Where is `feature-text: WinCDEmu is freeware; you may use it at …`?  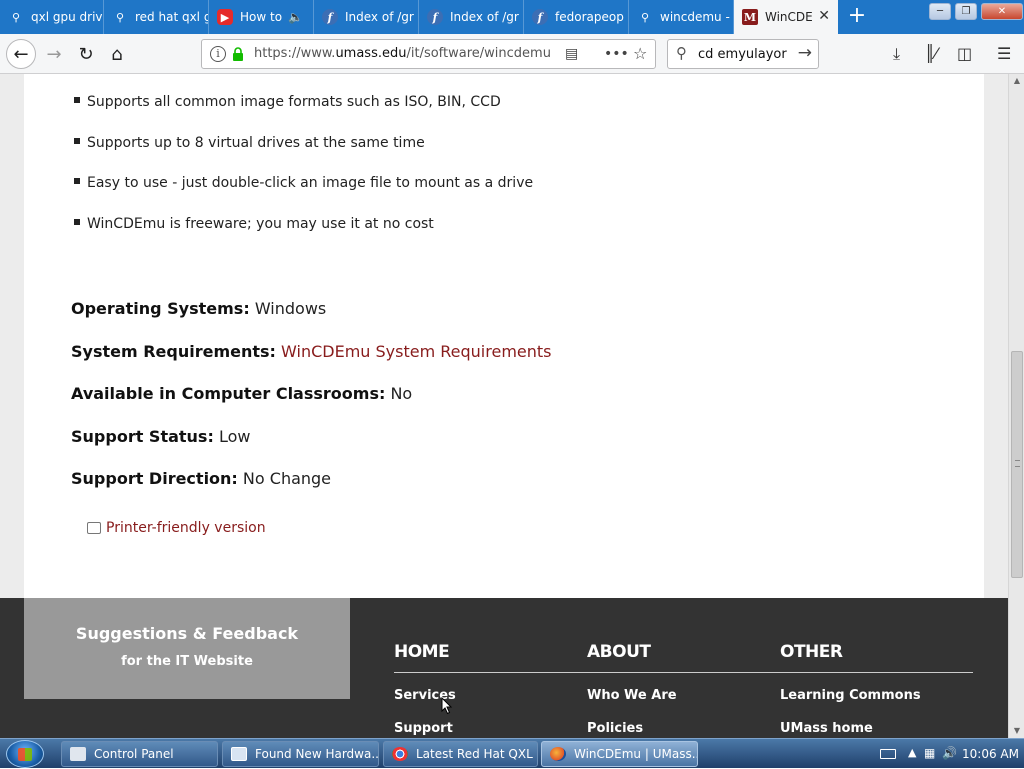
feature-text: WinCDEmu is freeware; you may use it at … is located at coordinates (260, 224).